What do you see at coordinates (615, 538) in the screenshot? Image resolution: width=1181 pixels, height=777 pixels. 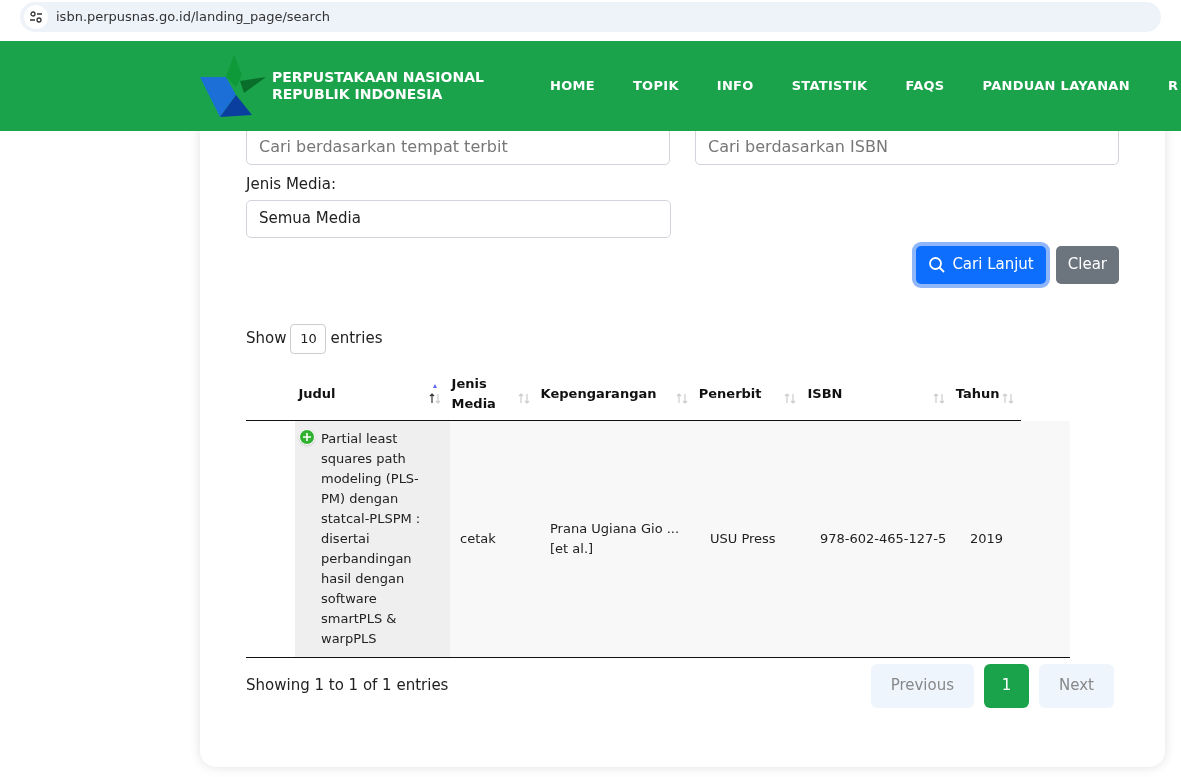 I see `table-cell-text: Prana Ugiana Gio ... [et al.]` at bounding box center [615, 538].